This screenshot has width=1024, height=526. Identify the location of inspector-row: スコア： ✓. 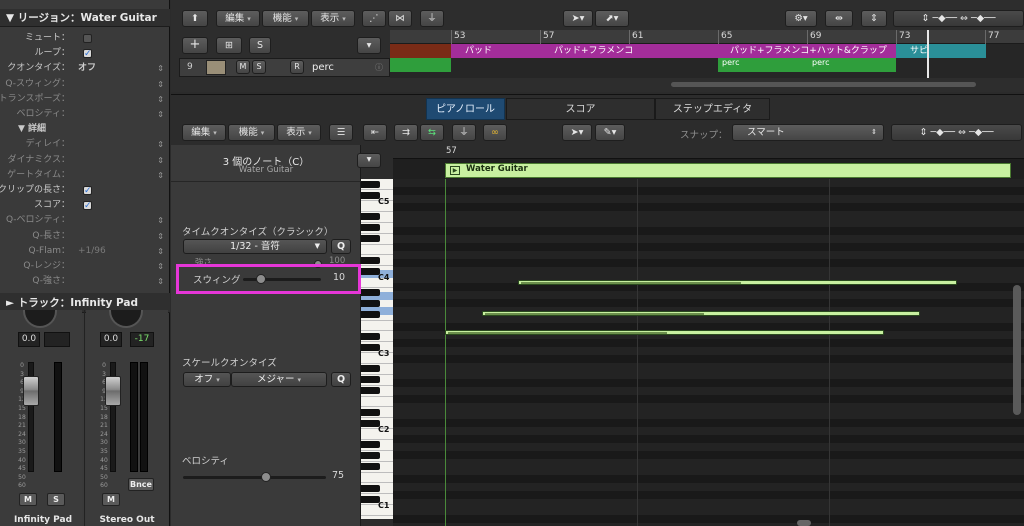
(85, 205).